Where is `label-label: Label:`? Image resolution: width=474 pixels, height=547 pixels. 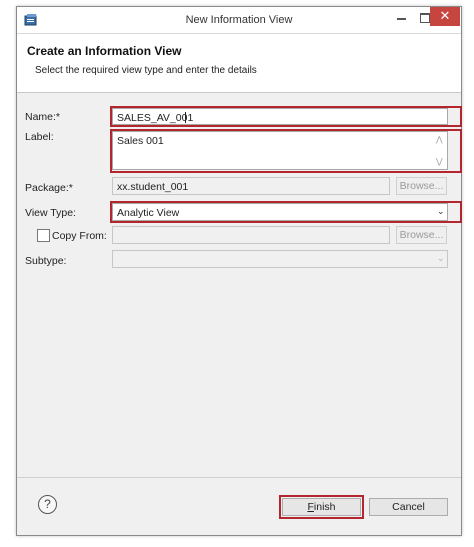
label-label: Label: is located at coordinates (39, 137).